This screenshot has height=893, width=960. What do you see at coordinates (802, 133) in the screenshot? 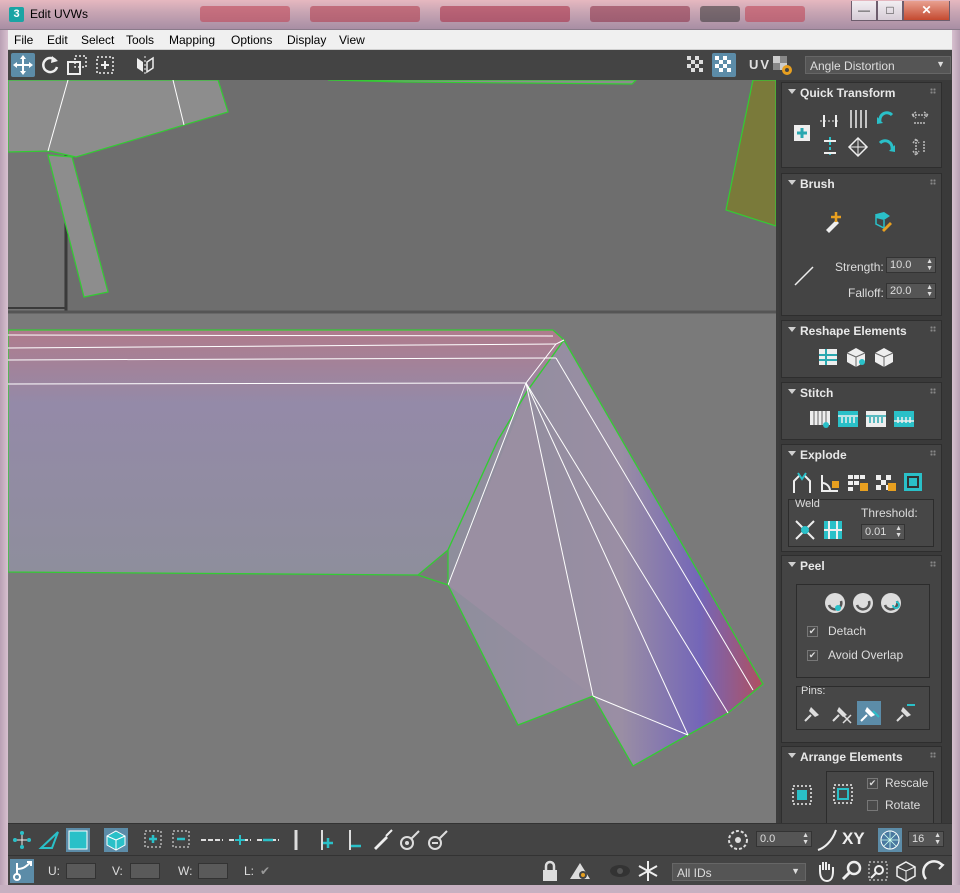
I see `align-center-icon` at bounding box center [802, 133].